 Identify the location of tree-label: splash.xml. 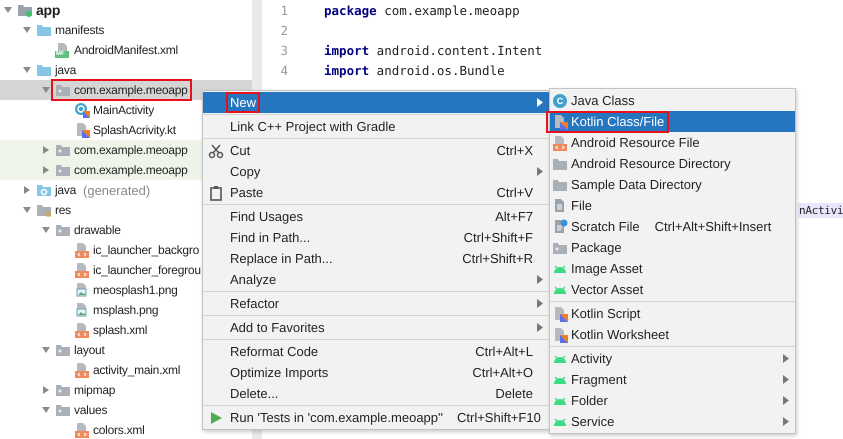
(120, 330).